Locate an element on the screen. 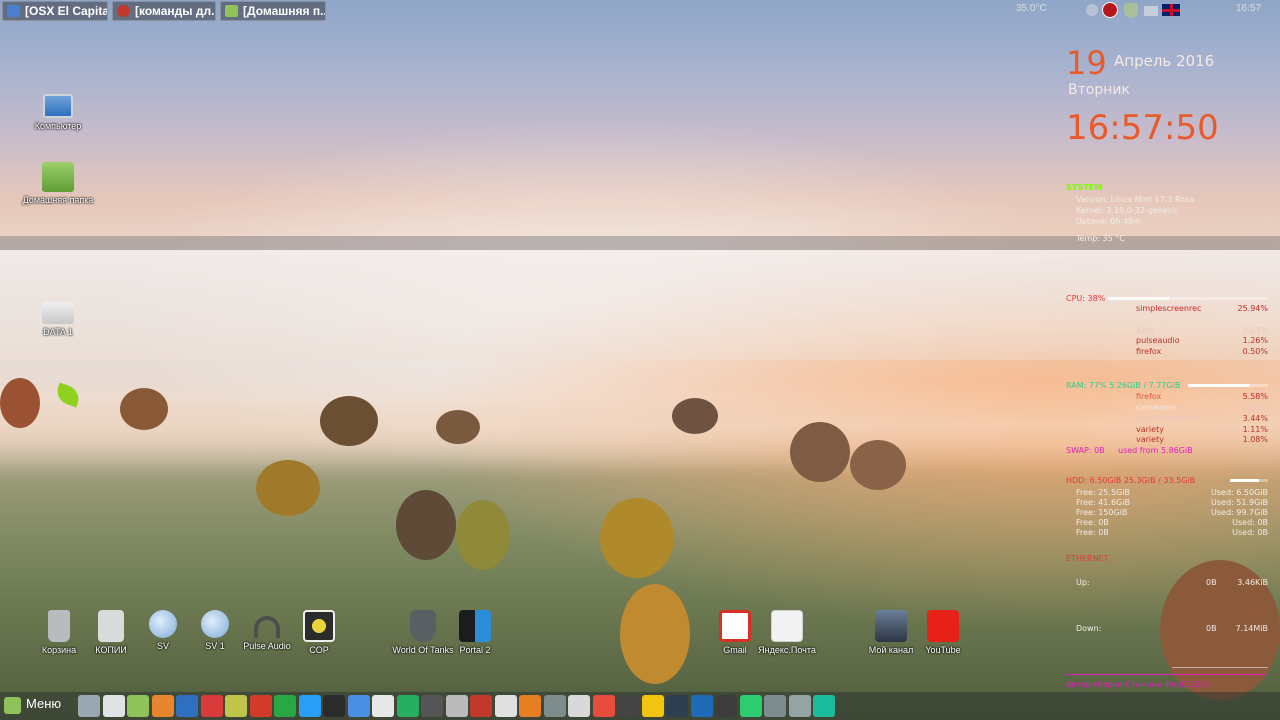  cpu-process-name: firefox is located at coordinates (1149, 351).